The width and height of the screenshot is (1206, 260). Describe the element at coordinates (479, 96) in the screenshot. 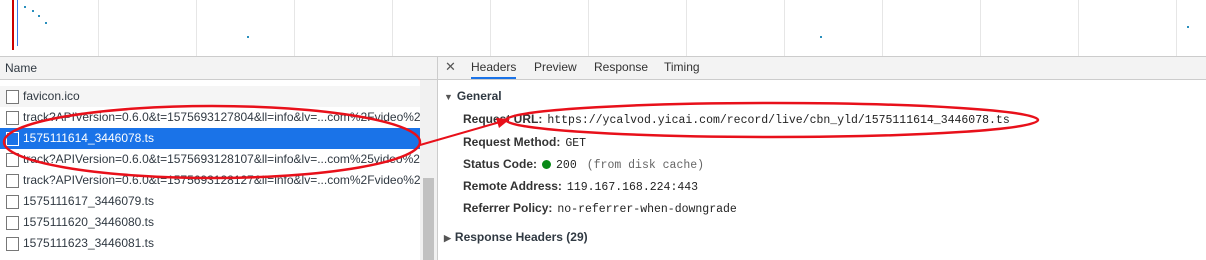

I see `general-section-title: General` at that location.